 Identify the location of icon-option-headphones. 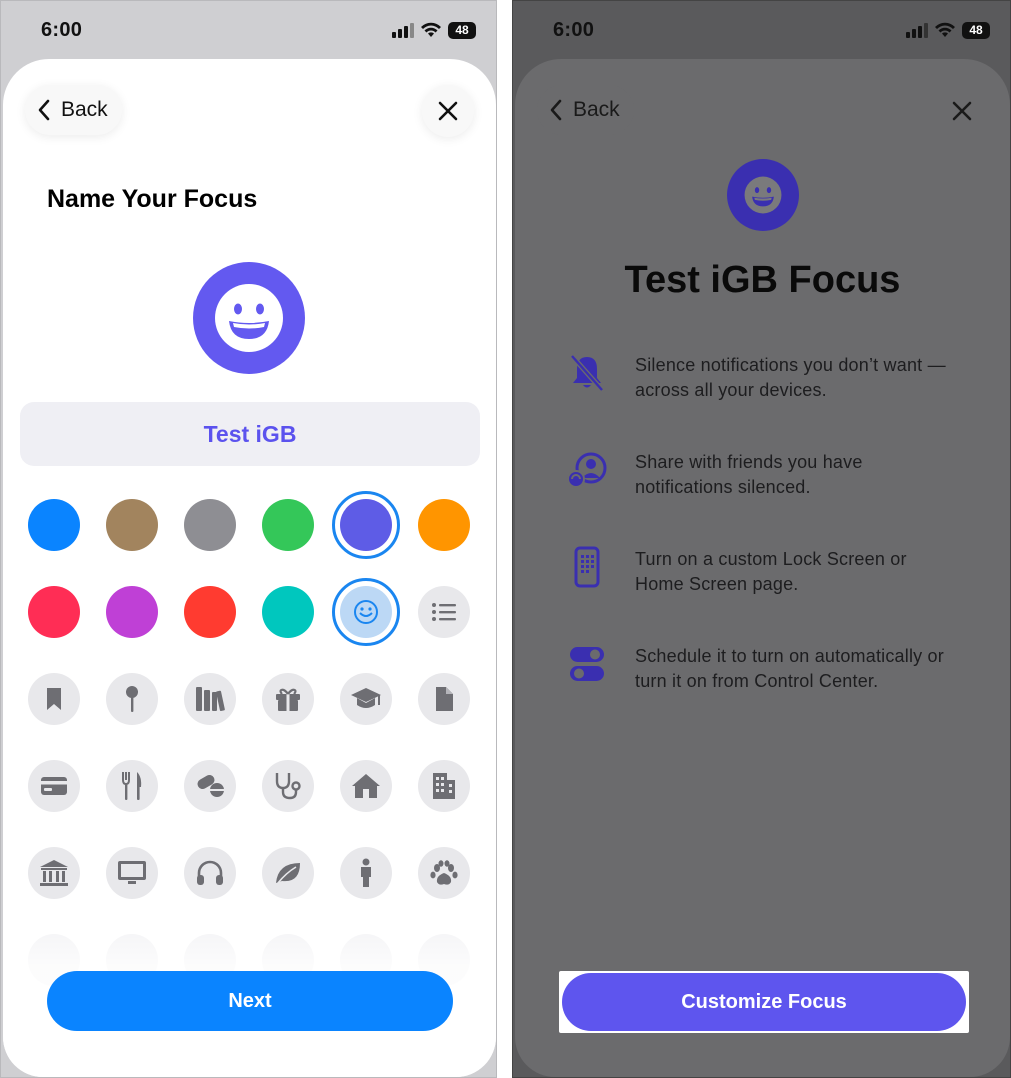
(210, 873).